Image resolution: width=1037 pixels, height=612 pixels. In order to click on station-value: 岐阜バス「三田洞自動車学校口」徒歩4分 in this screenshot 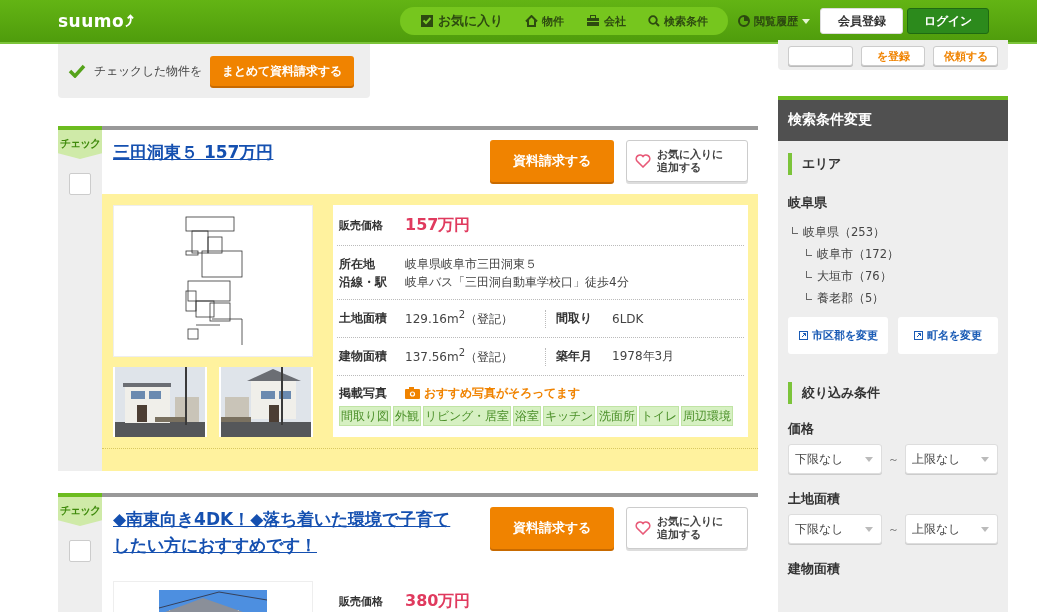, I will do `click(517, 282)`.